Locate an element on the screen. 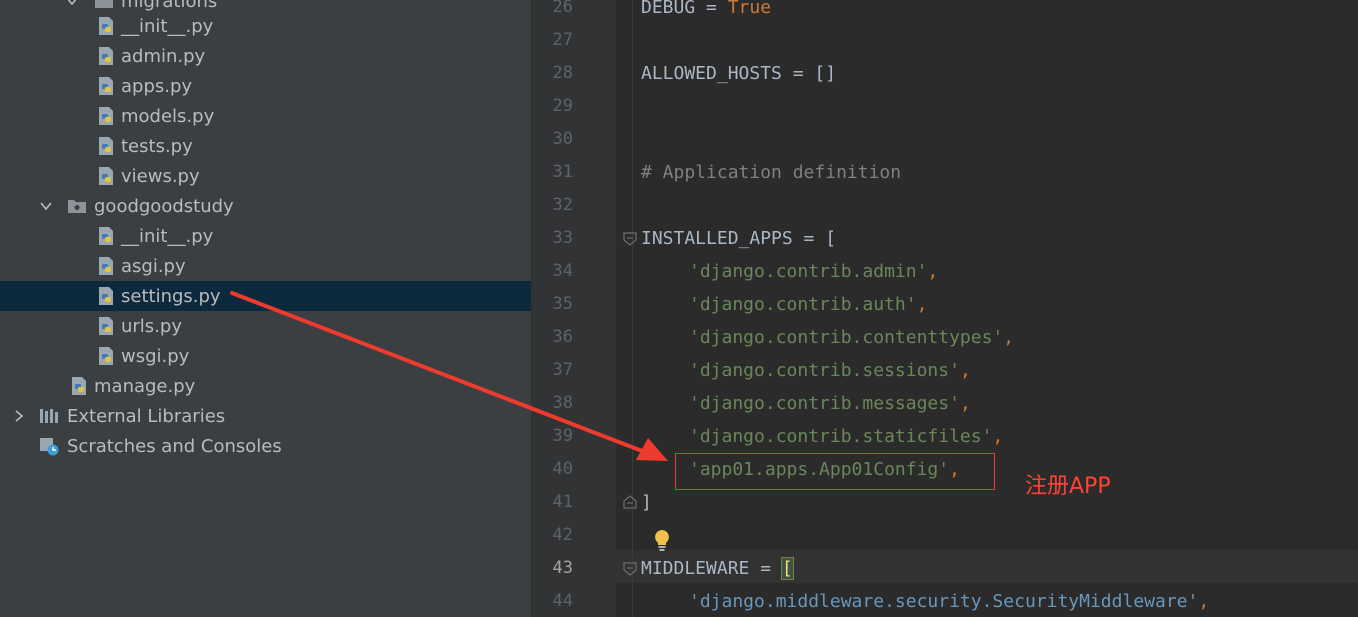  code-line-close-bracket: ] is located at coordinates (646, 502).